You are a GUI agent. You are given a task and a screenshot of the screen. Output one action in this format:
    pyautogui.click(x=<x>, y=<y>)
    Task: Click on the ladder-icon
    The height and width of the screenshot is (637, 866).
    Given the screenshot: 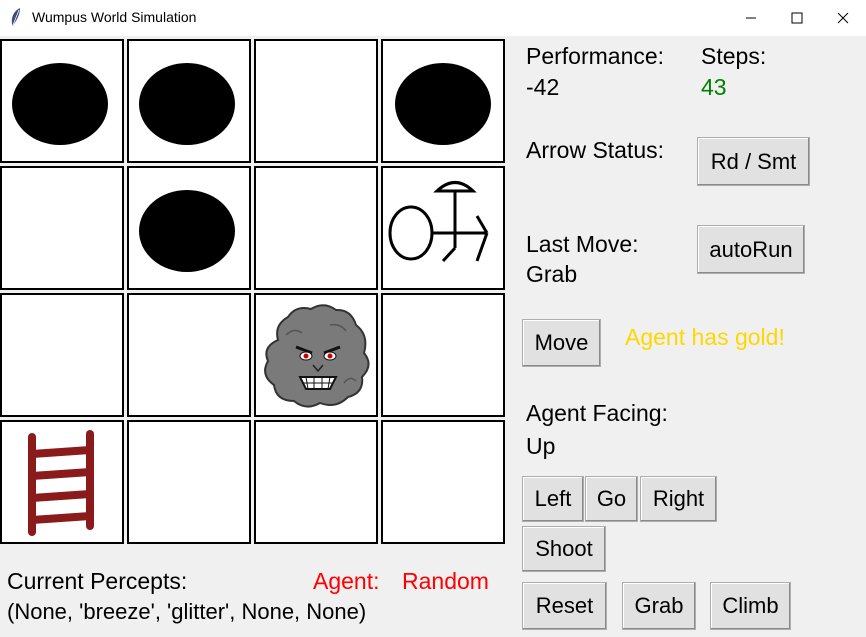 What is the action you would take?
    pyautogui.click(x=61, y=483)
    